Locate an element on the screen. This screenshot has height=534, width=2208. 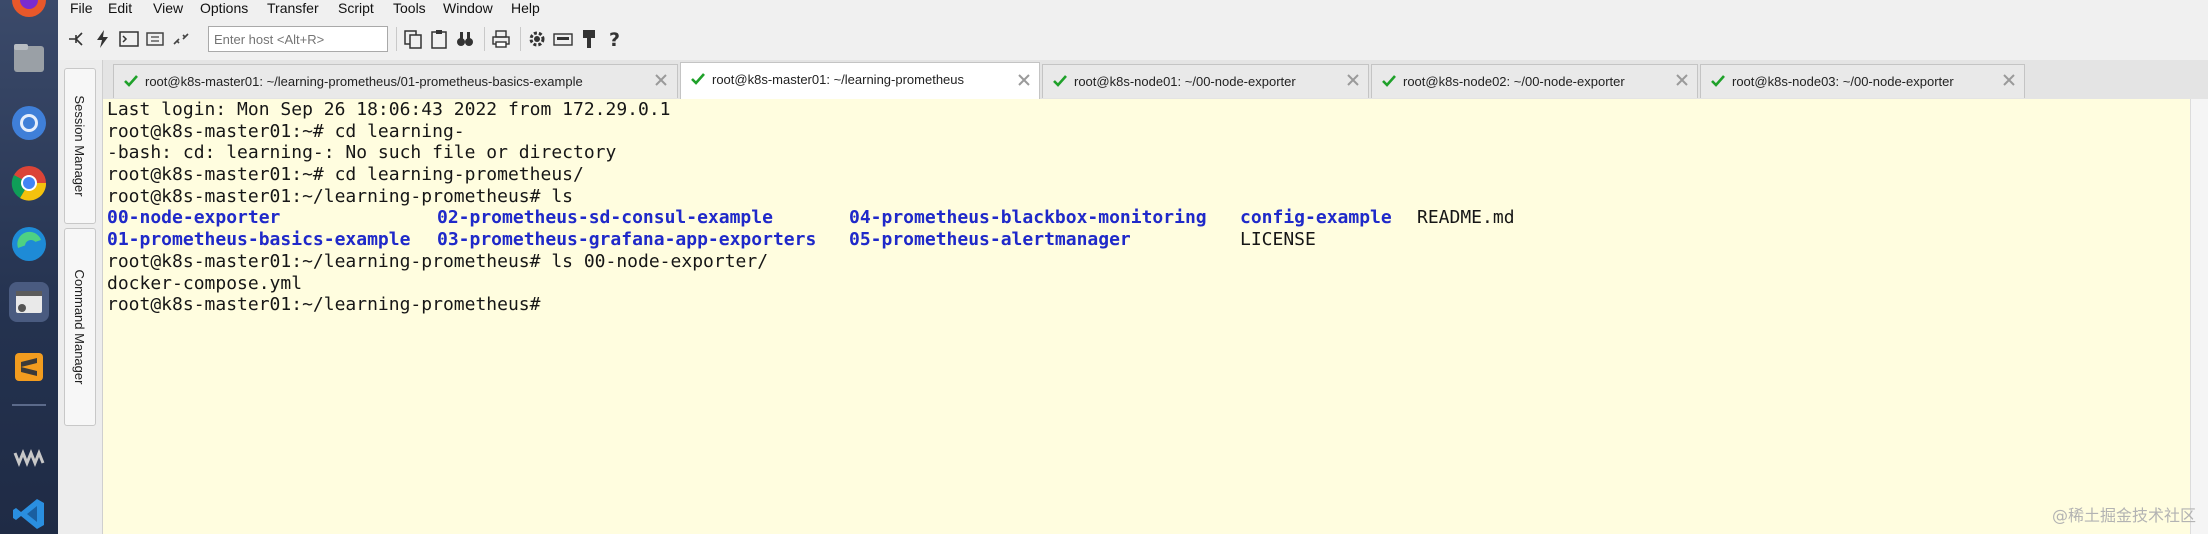
files-icon is located at coordinates (29, 58).